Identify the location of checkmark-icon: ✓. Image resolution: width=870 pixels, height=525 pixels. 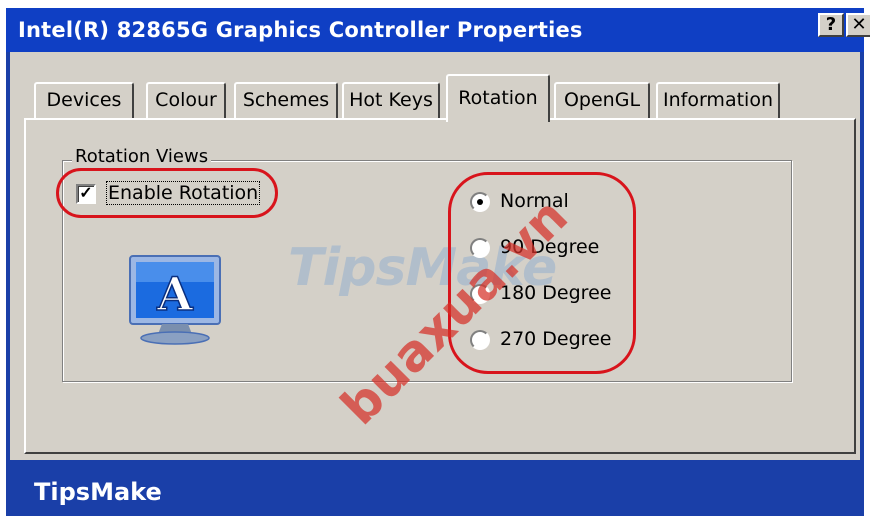
(86, 193).